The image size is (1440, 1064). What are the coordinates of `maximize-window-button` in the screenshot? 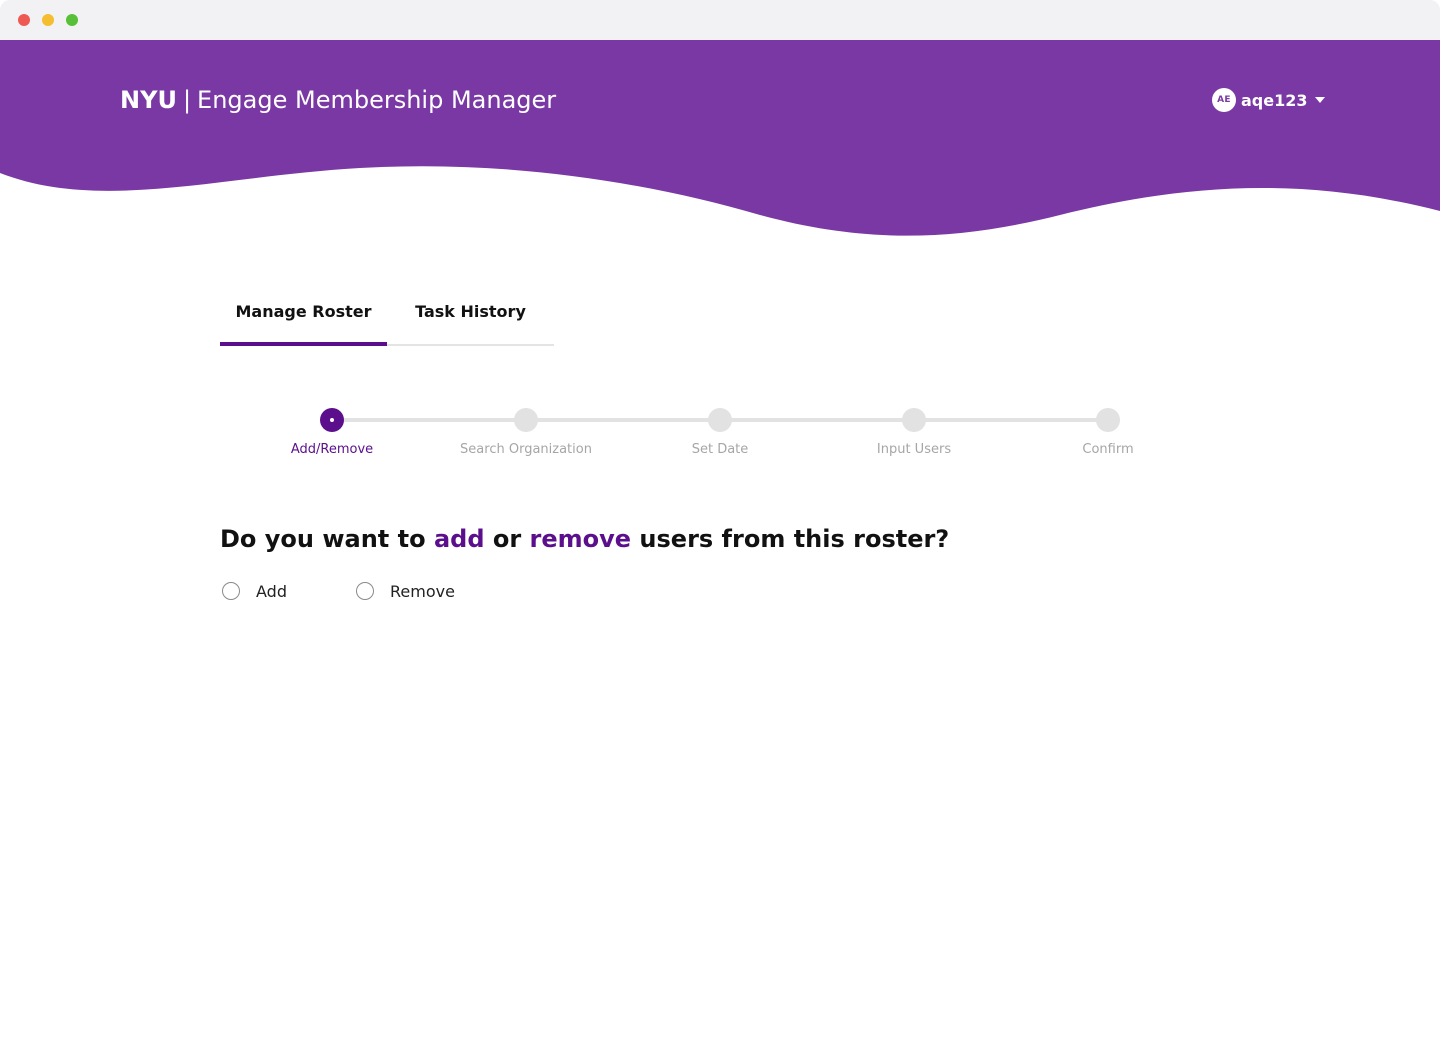 It's located at (72, 20).